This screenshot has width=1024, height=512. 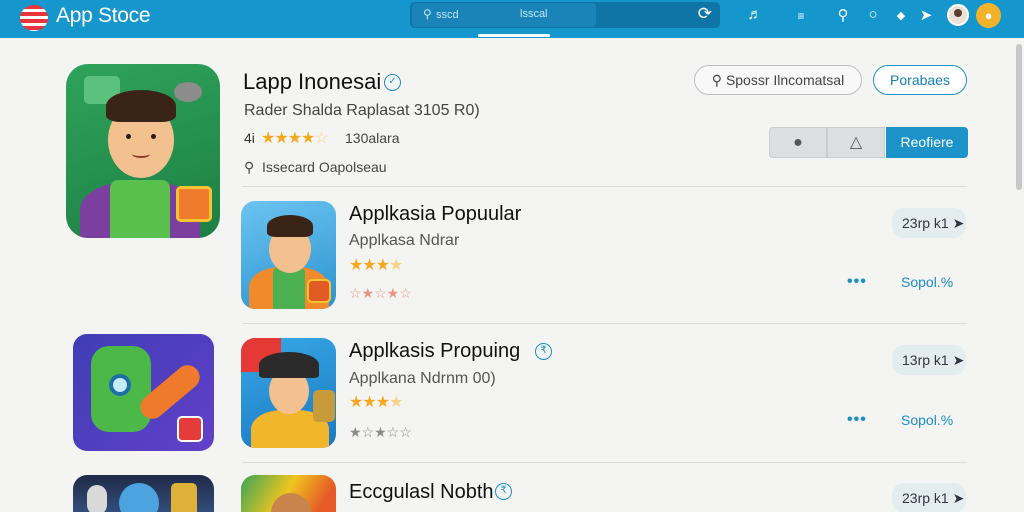 I want to click on list-item-title-text: Eccgulasl Nobth, so click(x=421, y=492).